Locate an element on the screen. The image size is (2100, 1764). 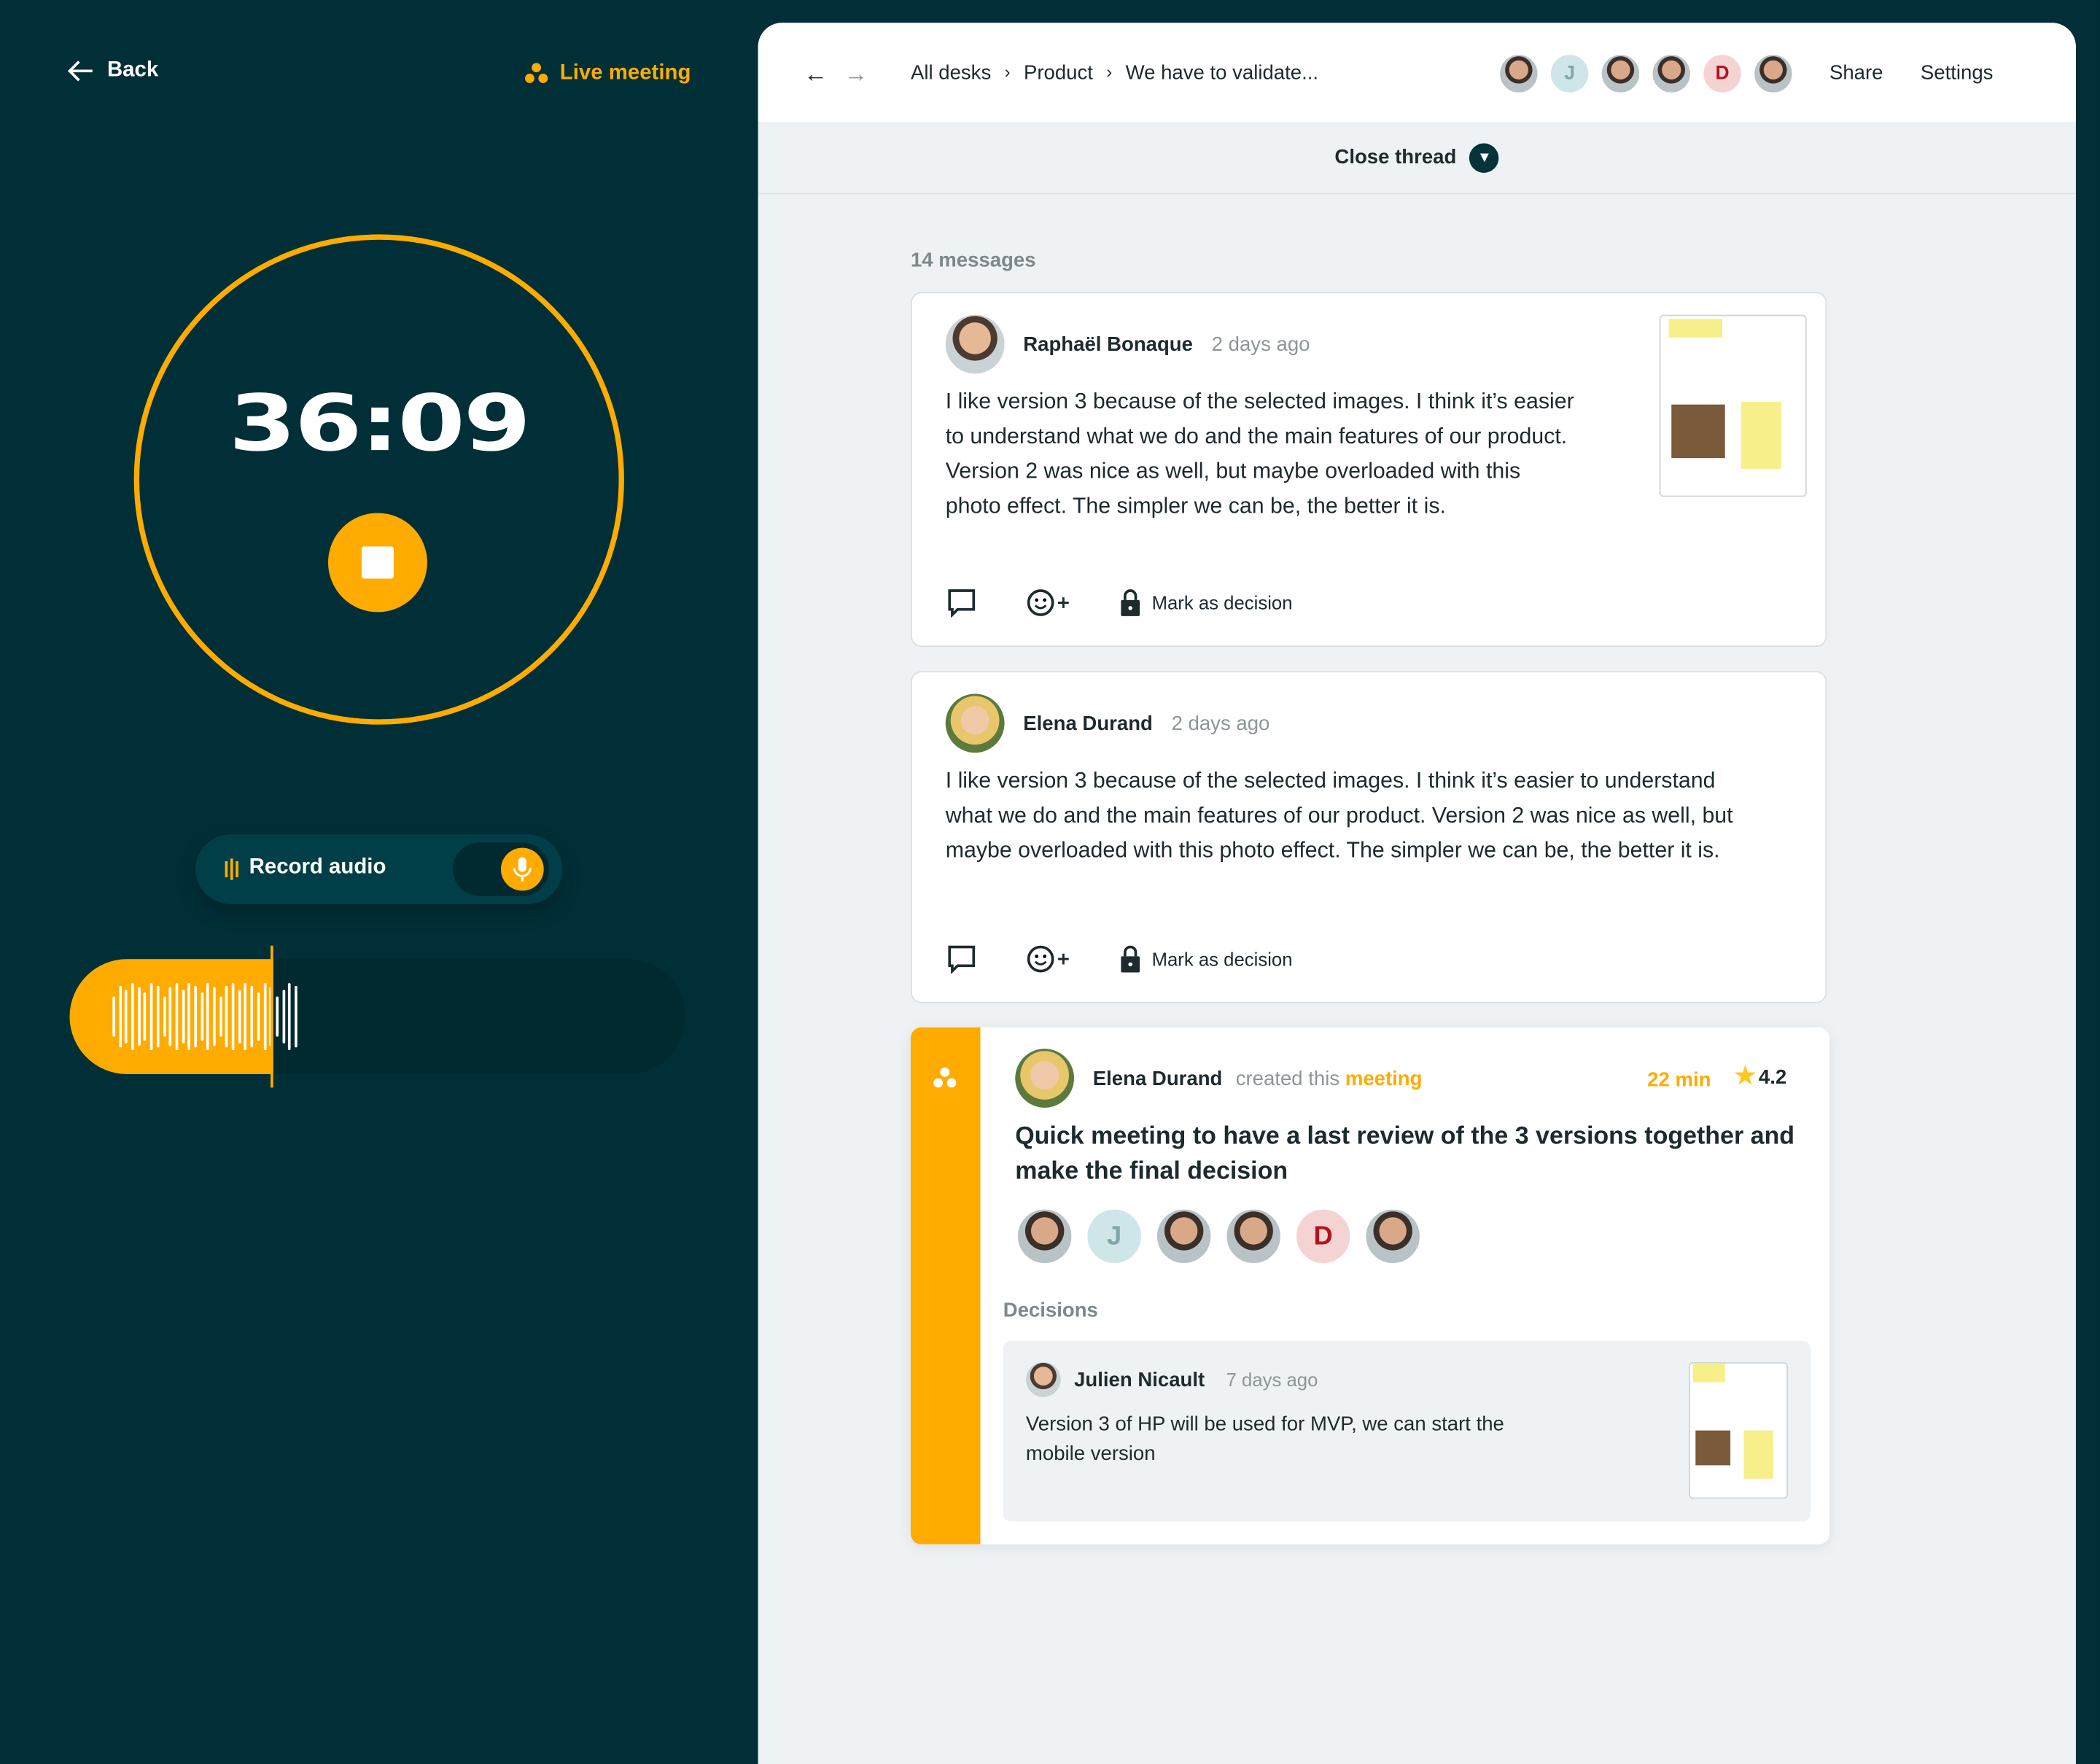
breadcrumb-product: Product is located at coordinates (1058, 72).